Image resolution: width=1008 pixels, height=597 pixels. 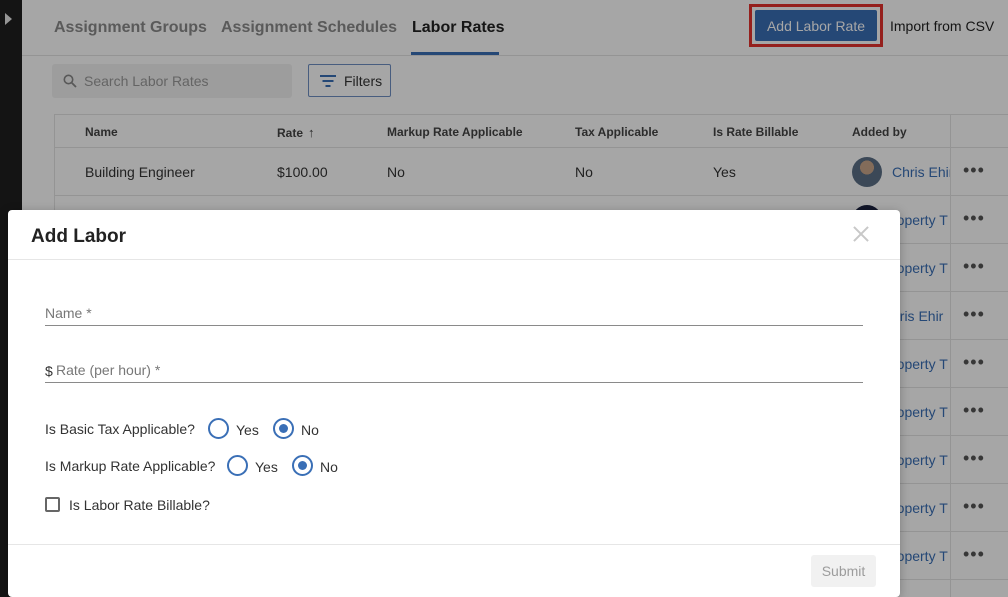 What do you see at coordinates (310, 430) in the screenshot?
I see `tax-no-label: No` at bounding box center [310, 430].